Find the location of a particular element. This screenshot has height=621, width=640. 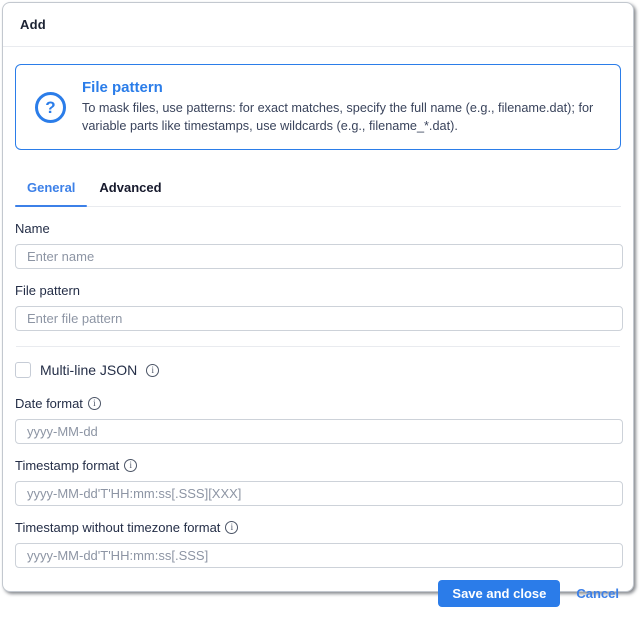

tab-bar: General Advanced is located at coordinates (318, 189).